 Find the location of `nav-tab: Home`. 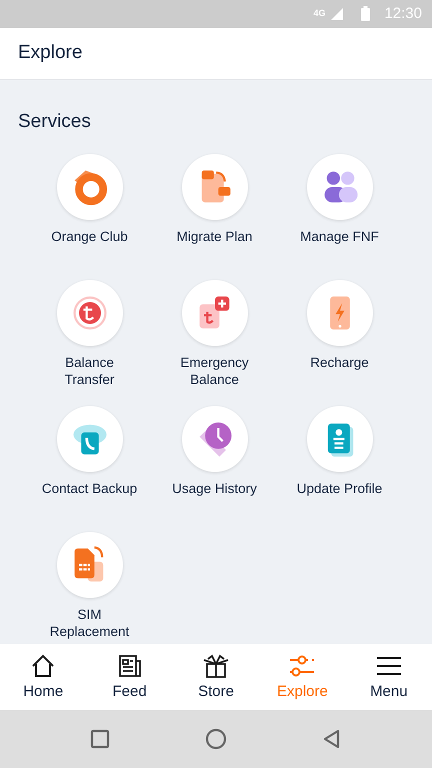

nav-tab: Home is located at coordinates (43, 677).